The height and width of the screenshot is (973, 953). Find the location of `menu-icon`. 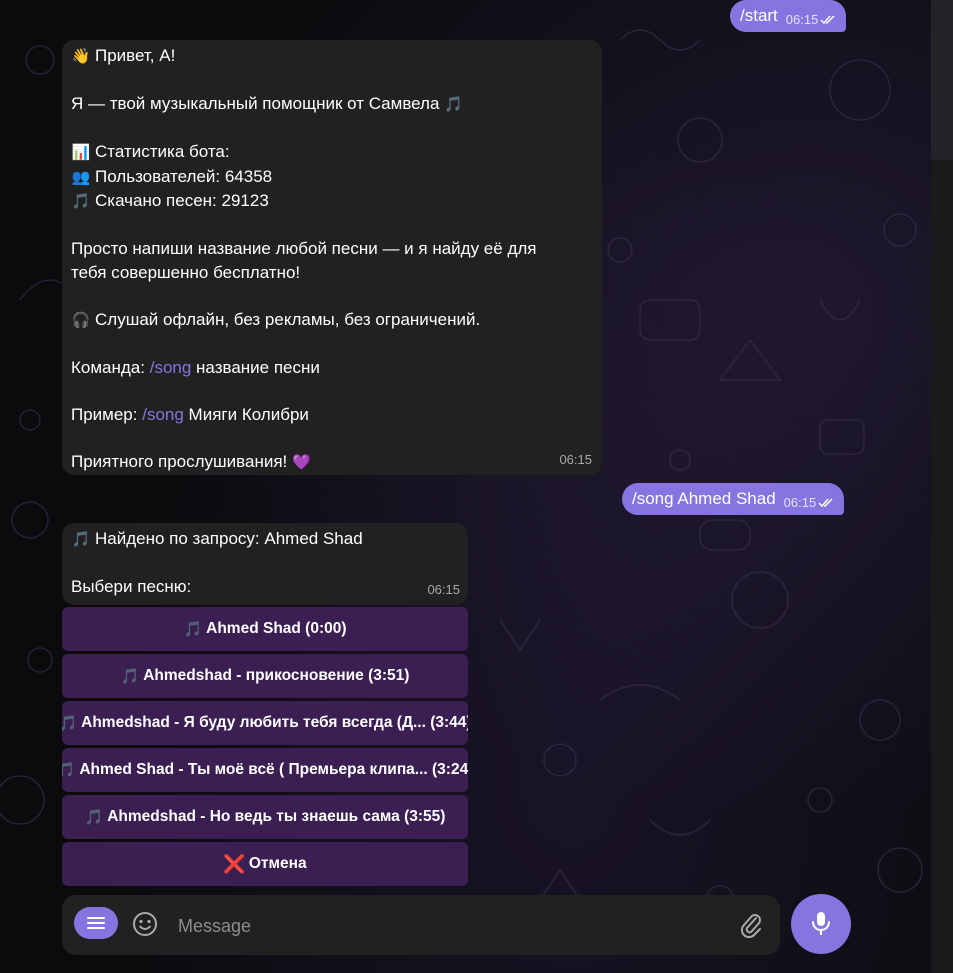

menu-icon is located at coordinates (96, 923).